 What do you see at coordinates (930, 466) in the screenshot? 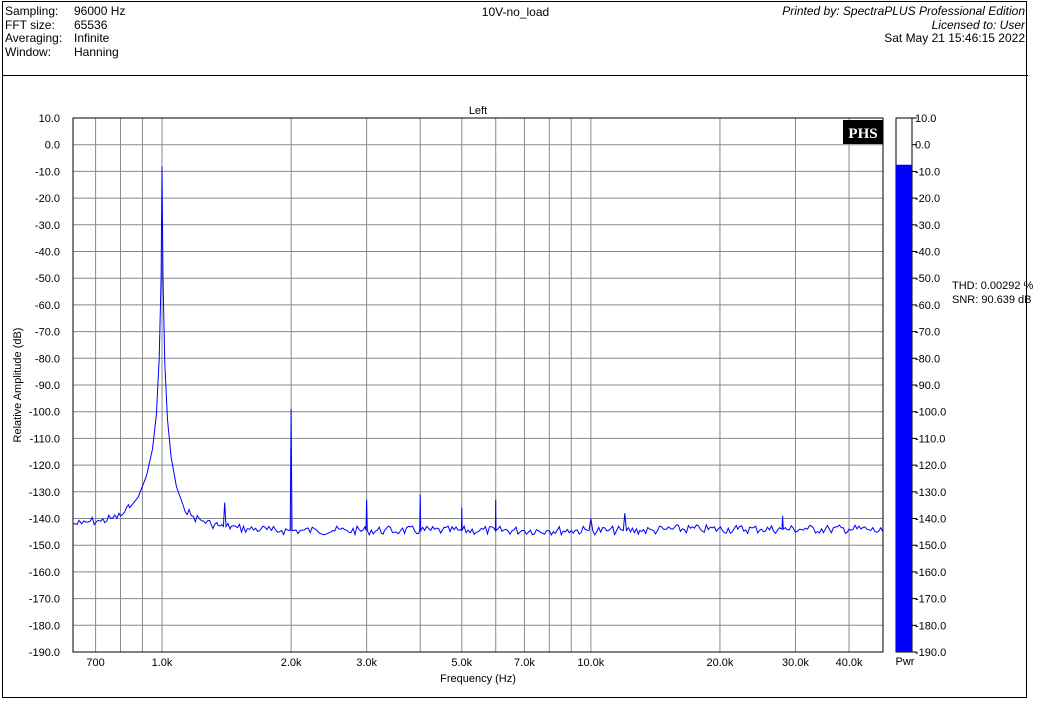
I see `power-meter-tick-label: -120.0` at bounding box center [930, 466].